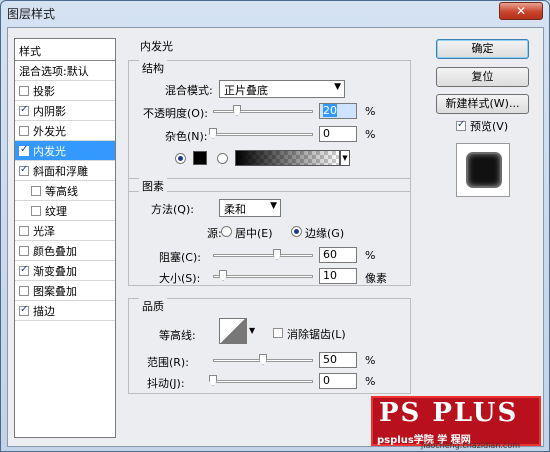 This screenshot has width=550, height=452. I want to click on style-item-outer-glow: 外发光, so click(65, 131).